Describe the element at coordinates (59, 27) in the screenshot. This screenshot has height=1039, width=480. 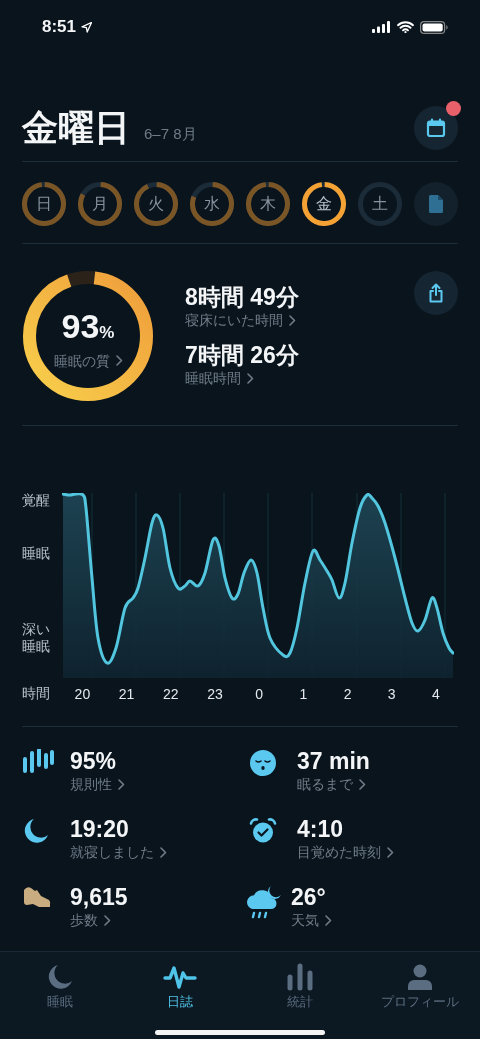
I see `status-time: 8:51` at that location.